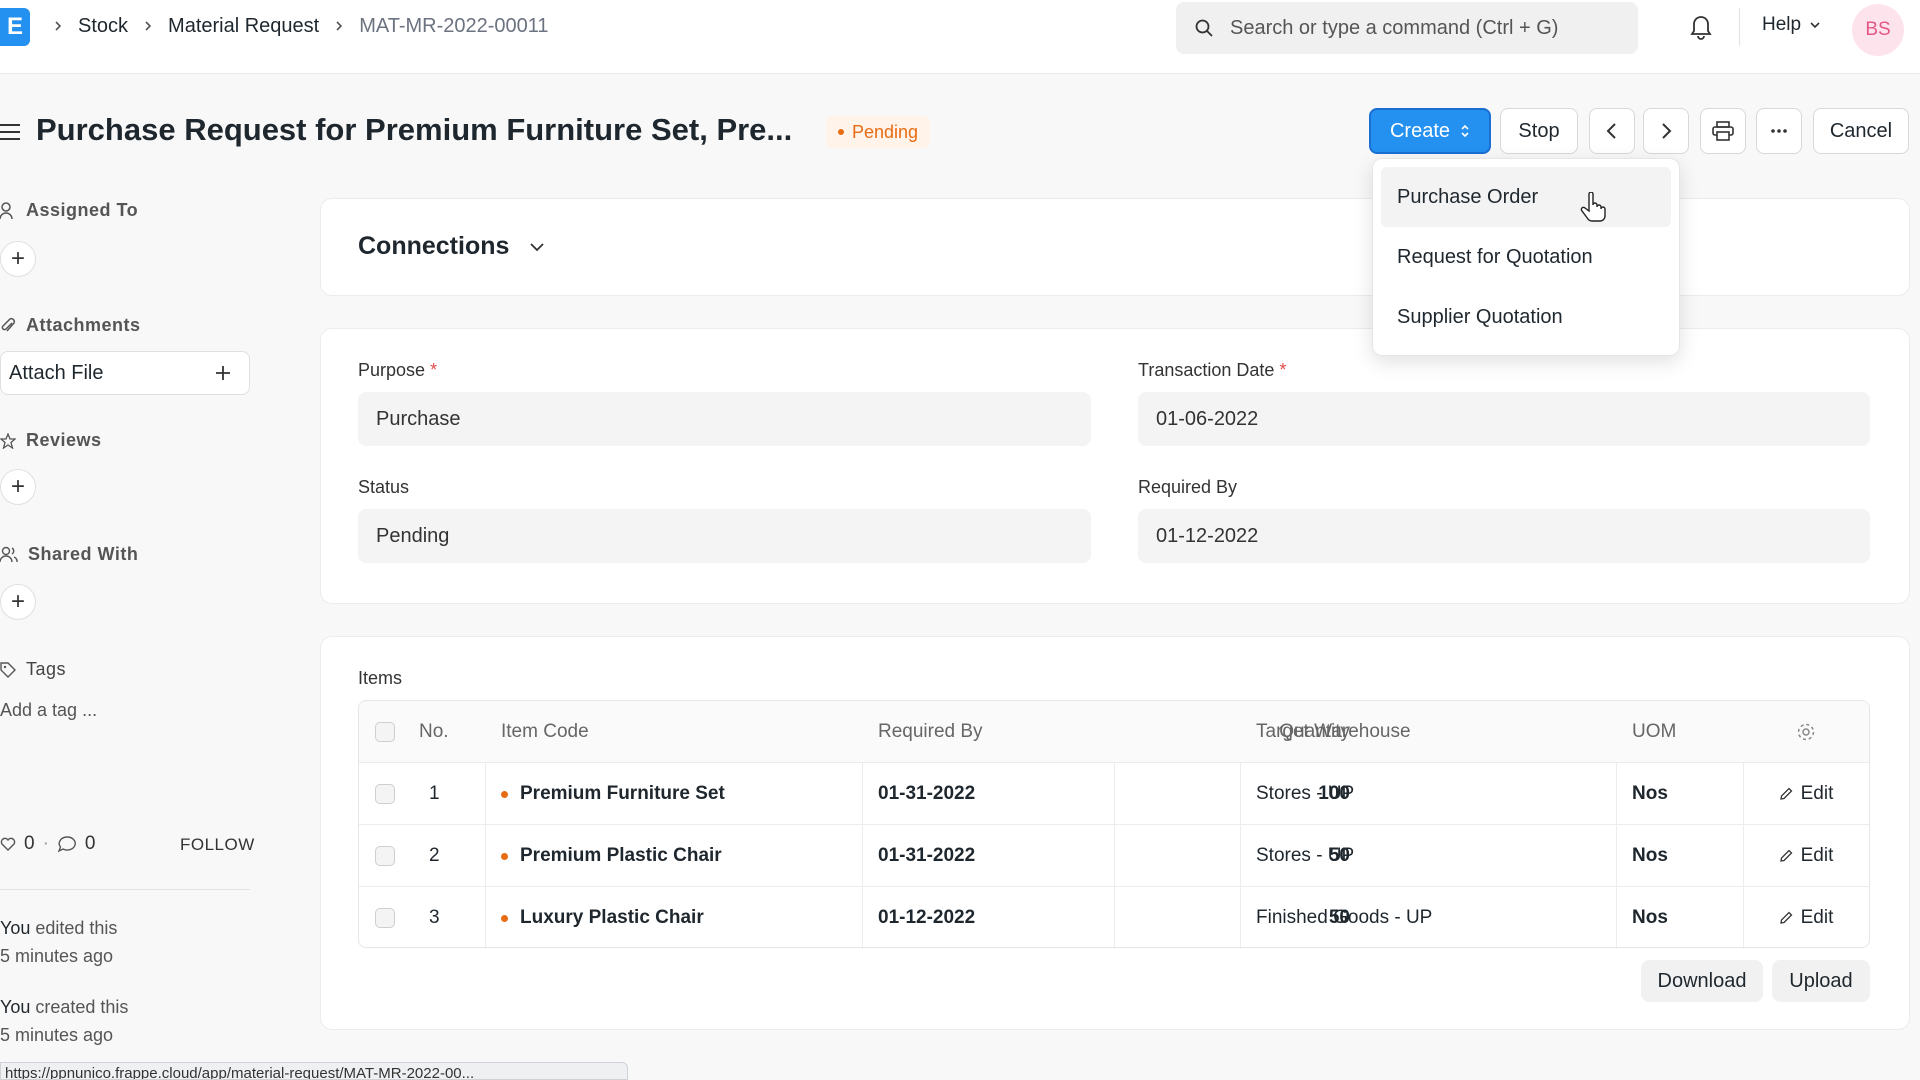 This screenshot has height=1080, width=1920. I want to click on chevron-left-icon, so click(1611, 131).